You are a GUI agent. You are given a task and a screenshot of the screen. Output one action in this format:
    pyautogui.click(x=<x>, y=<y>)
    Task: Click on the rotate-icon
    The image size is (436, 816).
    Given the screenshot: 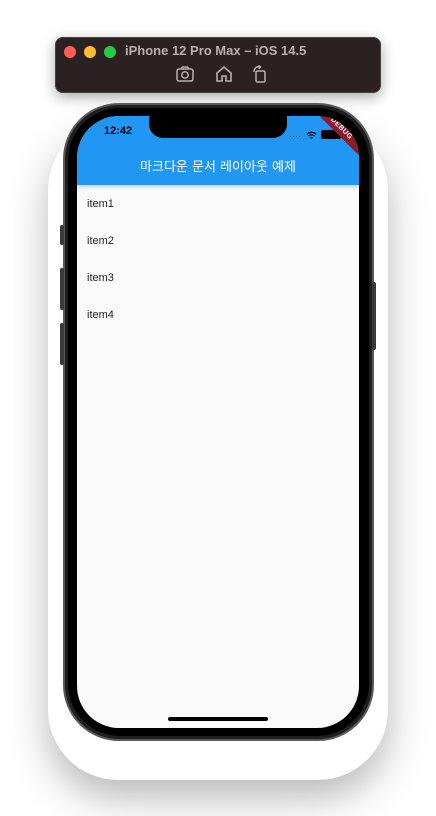 What is the action you would take?
    pyautogui.click(x=260, y=76)
    